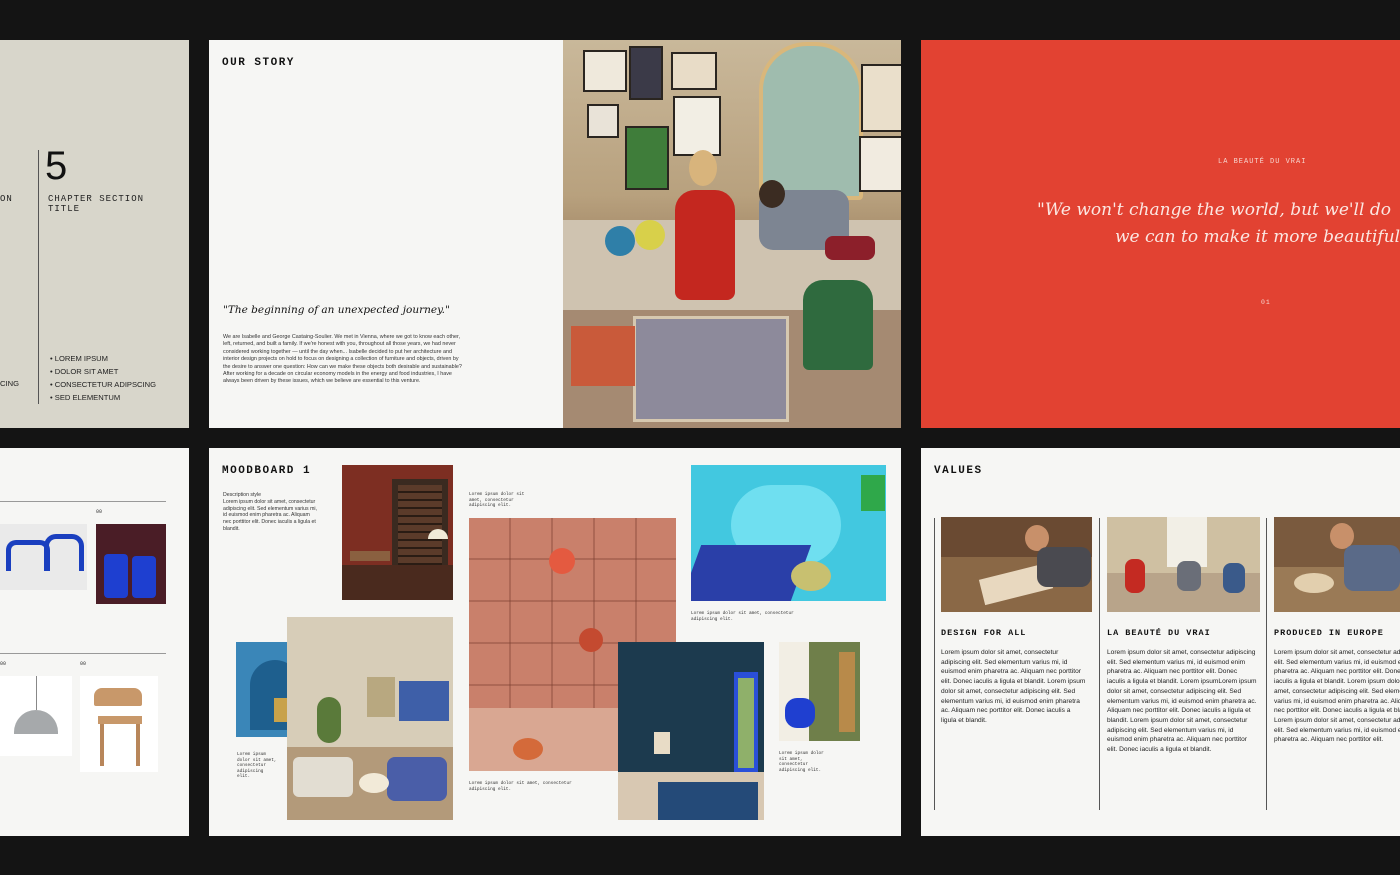 The height and width of the screenshot is (875, 1400). I want to click on chapter-number: 5, so click(56, 166).